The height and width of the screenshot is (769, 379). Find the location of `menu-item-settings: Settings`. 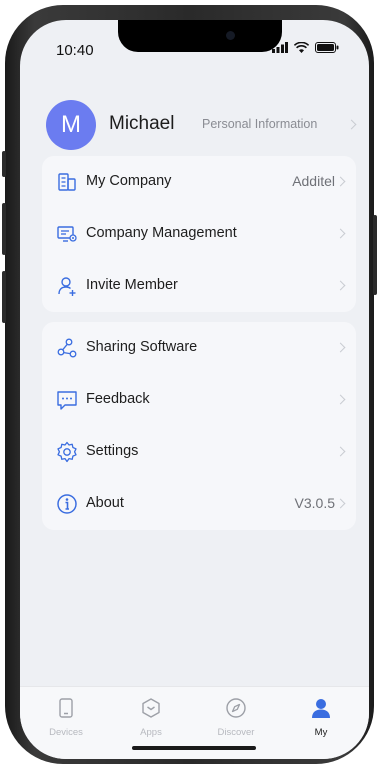

menu-item-settings: Settings is located at coordinates (199, 452).